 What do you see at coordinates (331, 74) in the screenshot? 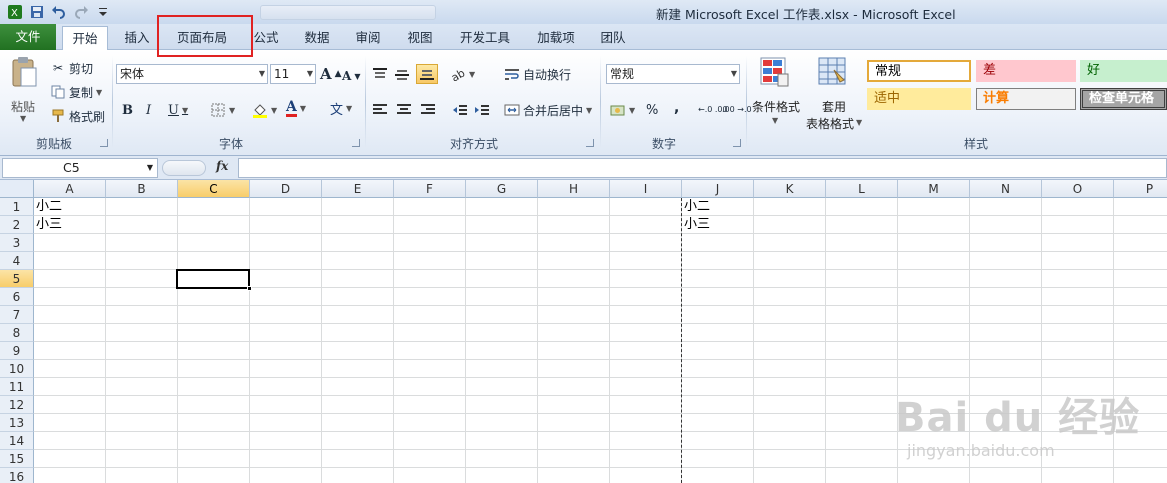
I see `grow-font-button: A ▲` at bounding box center [331, 74].